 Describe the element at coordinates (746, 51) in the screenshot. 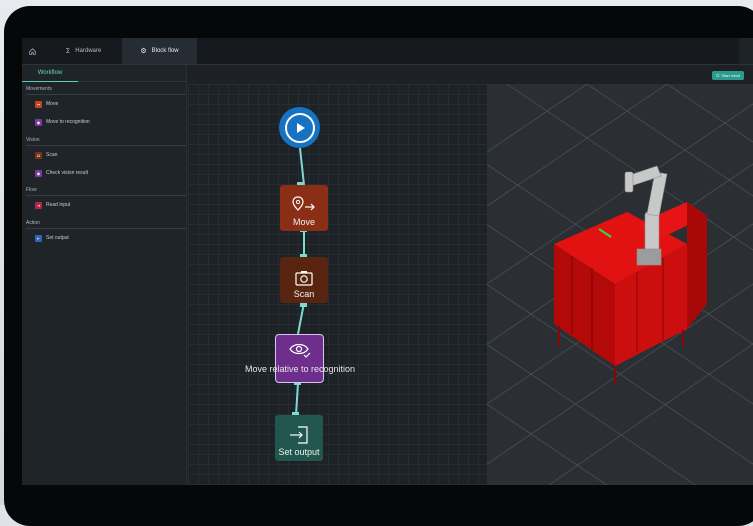

I see `window-edge` at that location.